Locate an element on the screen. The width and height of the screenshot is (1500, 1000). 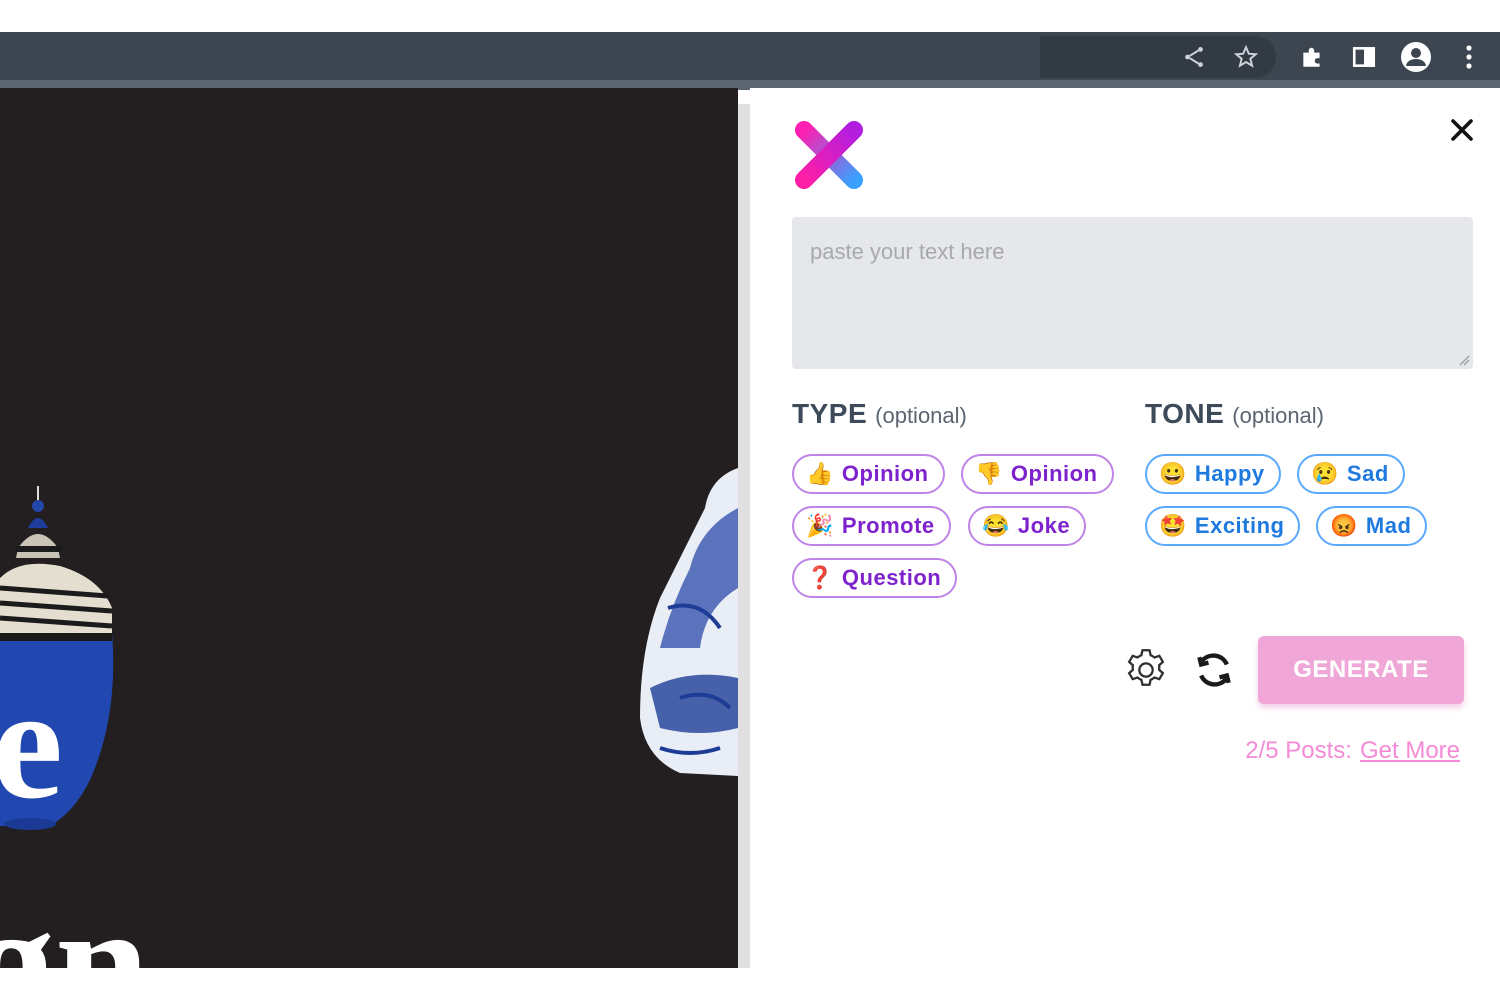
type-chip-promote: 🎉 Promote is located at coordinates (871, 526).